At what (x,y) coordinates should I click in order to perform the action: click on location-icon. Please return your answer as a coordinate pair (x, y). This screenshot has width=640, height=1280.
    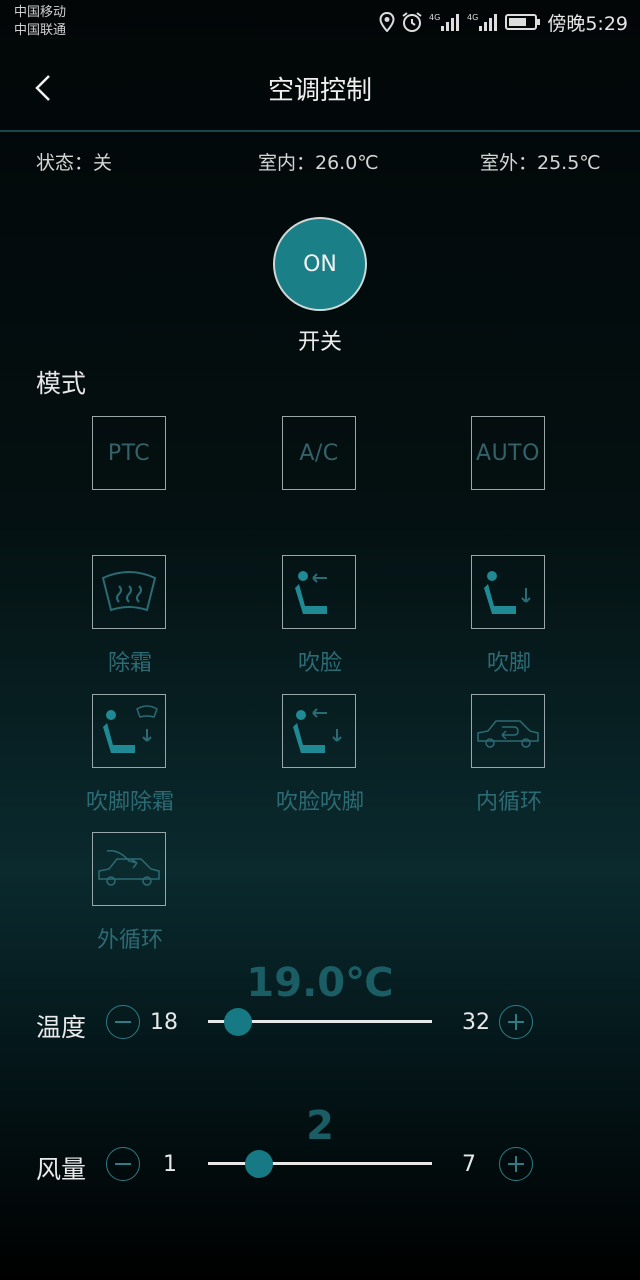
    Looking at the image, I should click on (387, 22).